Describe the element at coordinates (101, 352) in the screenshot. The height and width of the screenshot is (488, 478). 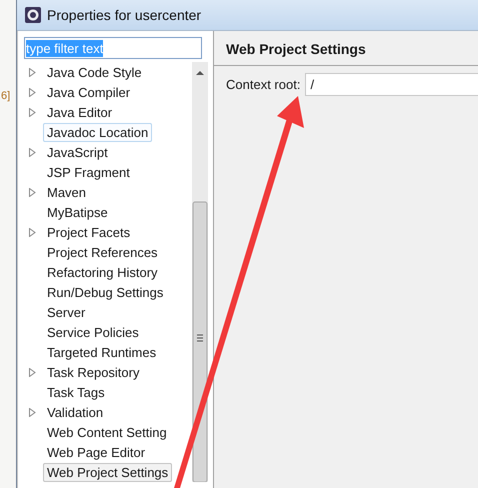
I see `tree-item: Targeted Runtimes` at that location.